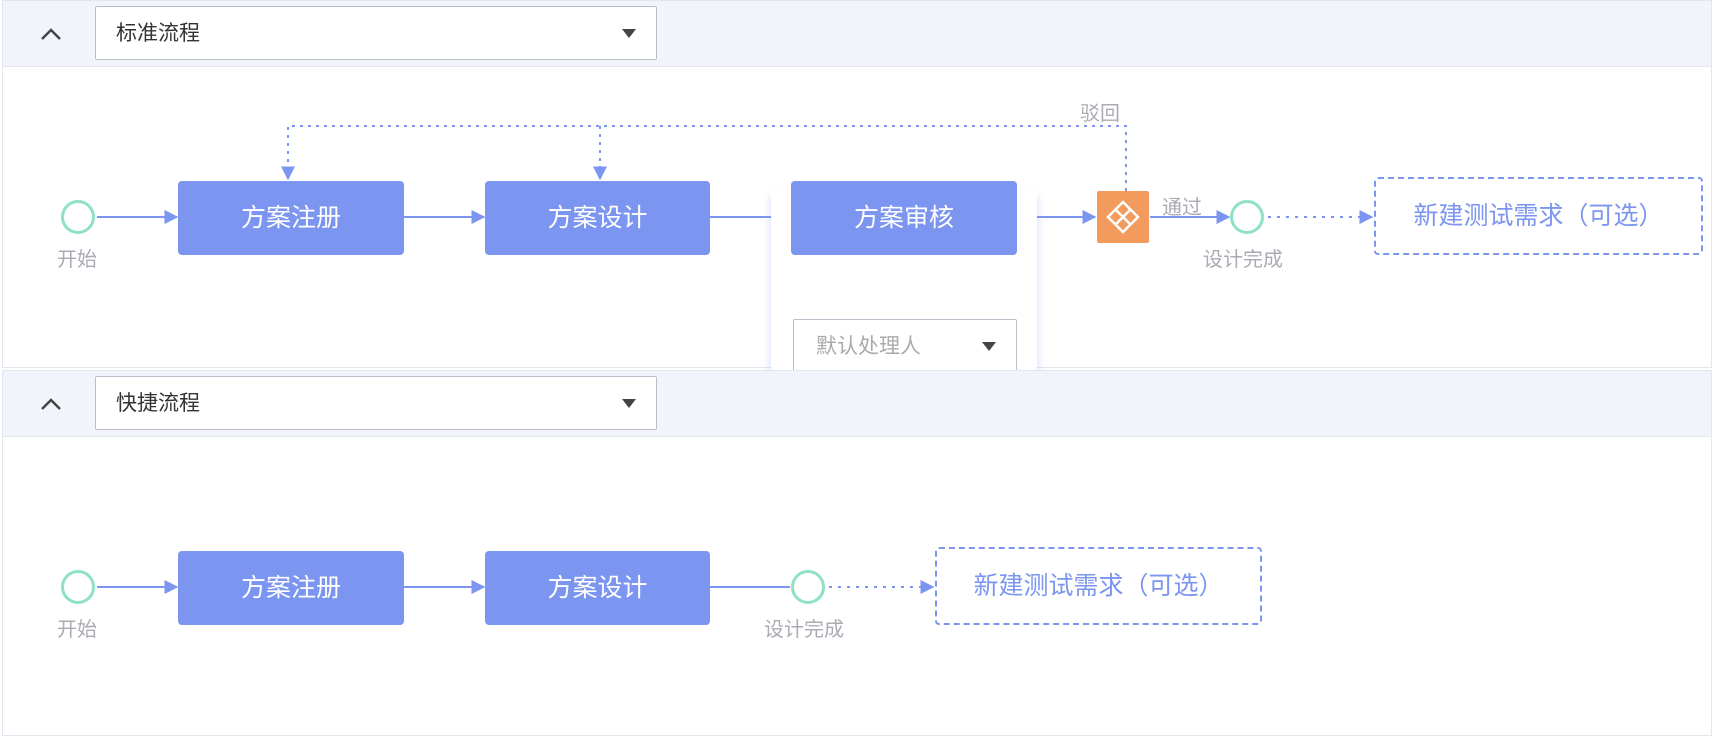 The width and height of the screenshot is (1715, 739). I want to click on decision-gateway, so click(1123, 217).